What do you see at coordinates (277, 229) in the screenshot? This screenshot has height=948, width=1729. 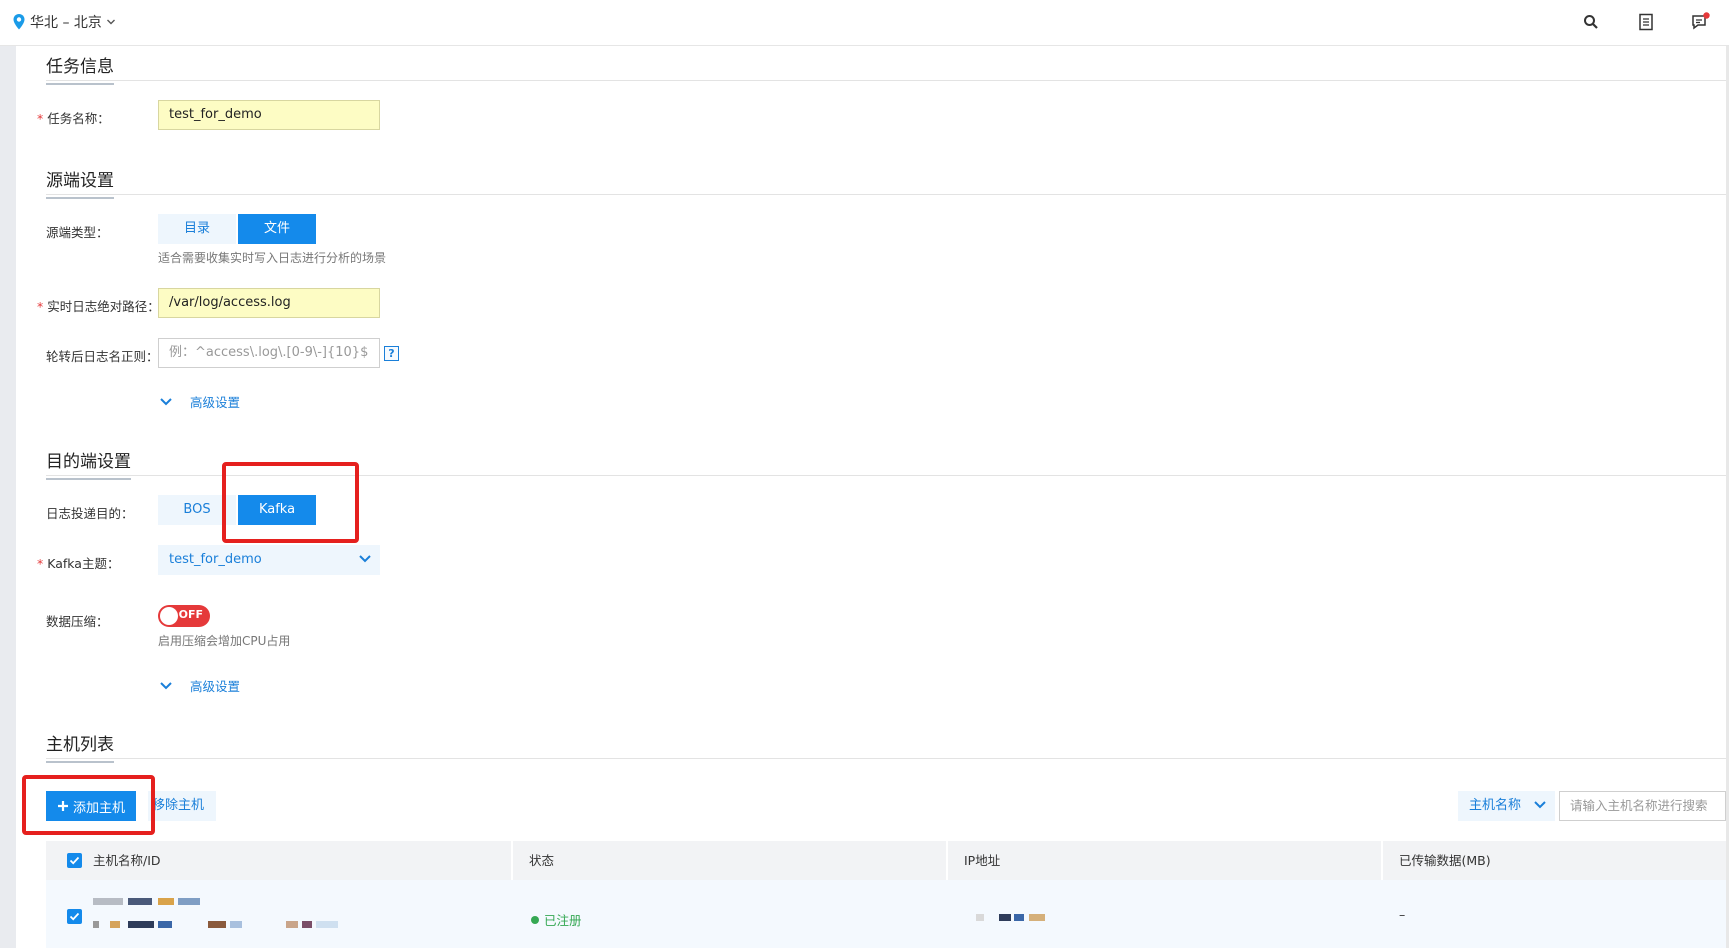 I see `source-type-option-file: 文件` at bounding box center [277, 229].